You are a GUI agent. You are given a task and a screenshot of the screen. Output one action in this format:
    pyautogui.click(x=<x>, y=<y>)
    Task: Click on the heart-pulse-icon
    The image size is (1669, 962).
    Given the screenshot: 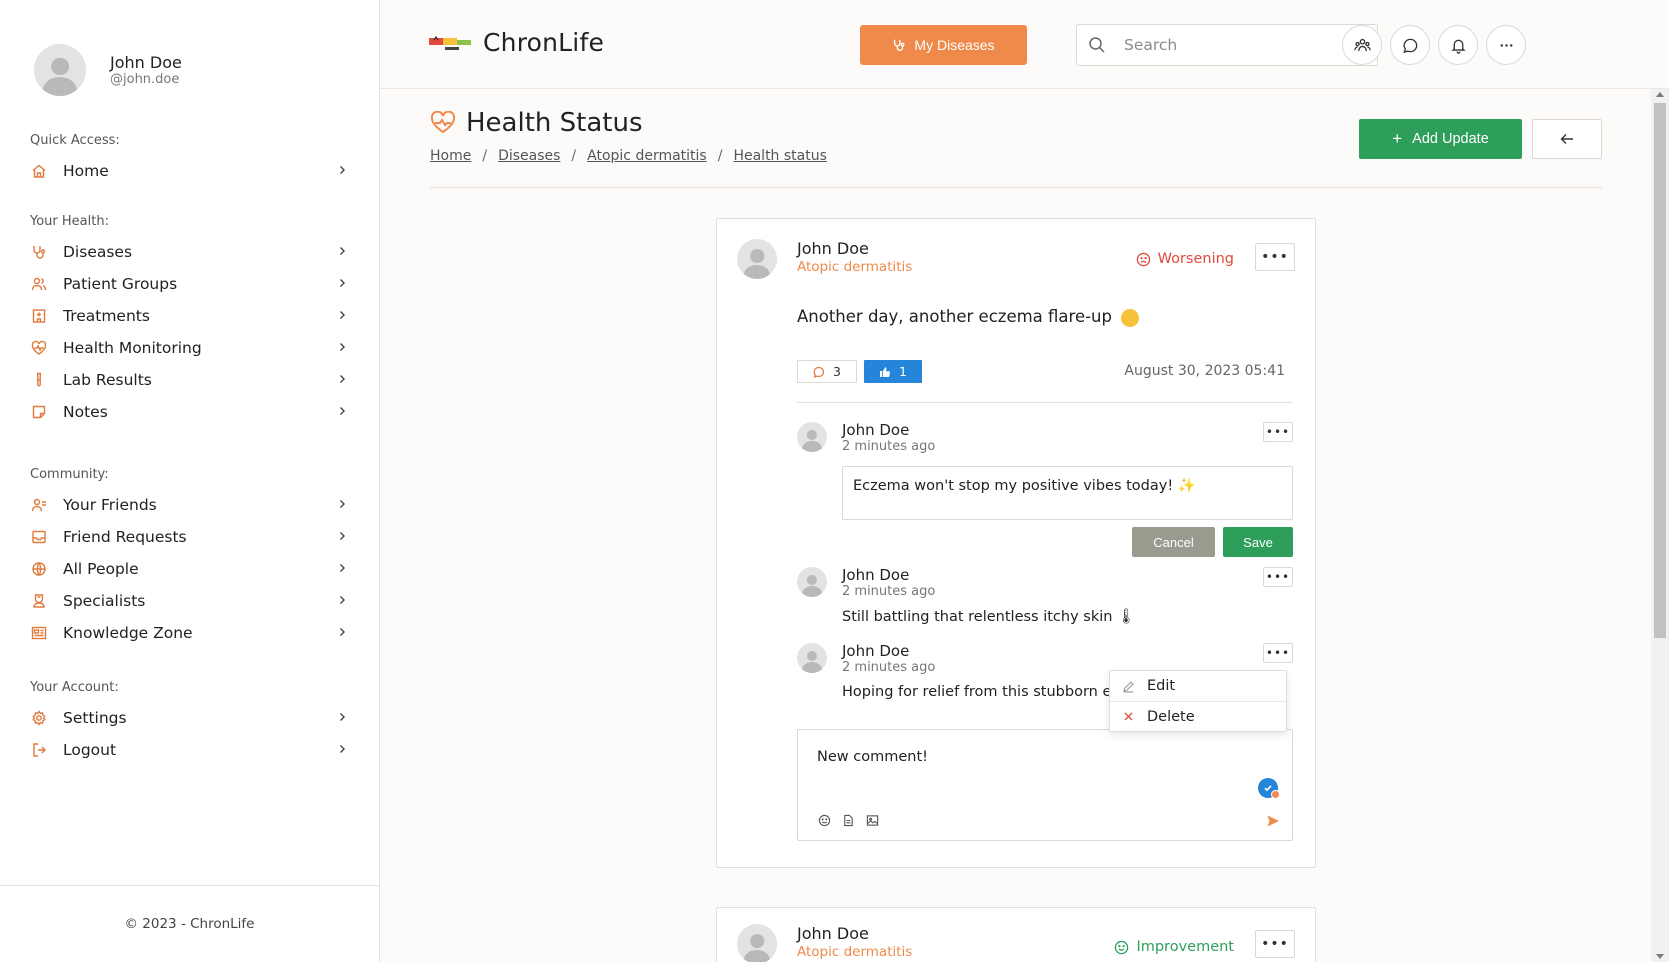 What is the action you would take?
    pyautogui.click(x=39, y=348)
    